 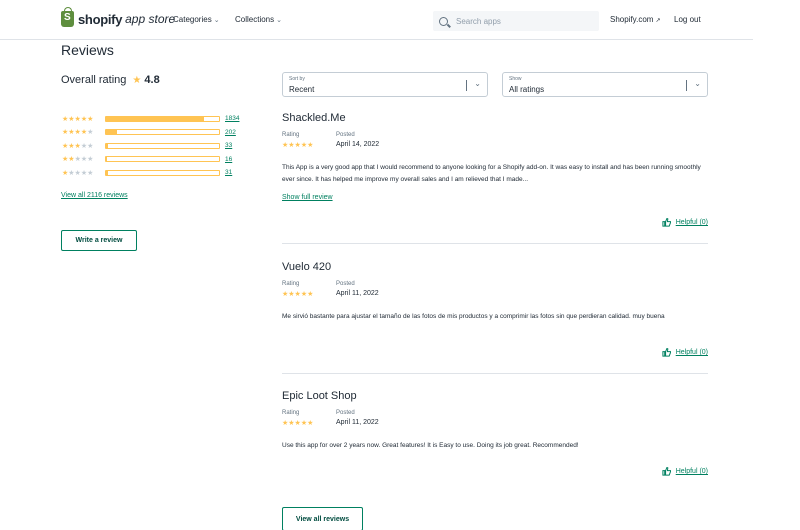 What do you see at coordinates (658, 21) in the screenshot?
I see `external-link-icon: ↗` at bounding box center [658, 21].